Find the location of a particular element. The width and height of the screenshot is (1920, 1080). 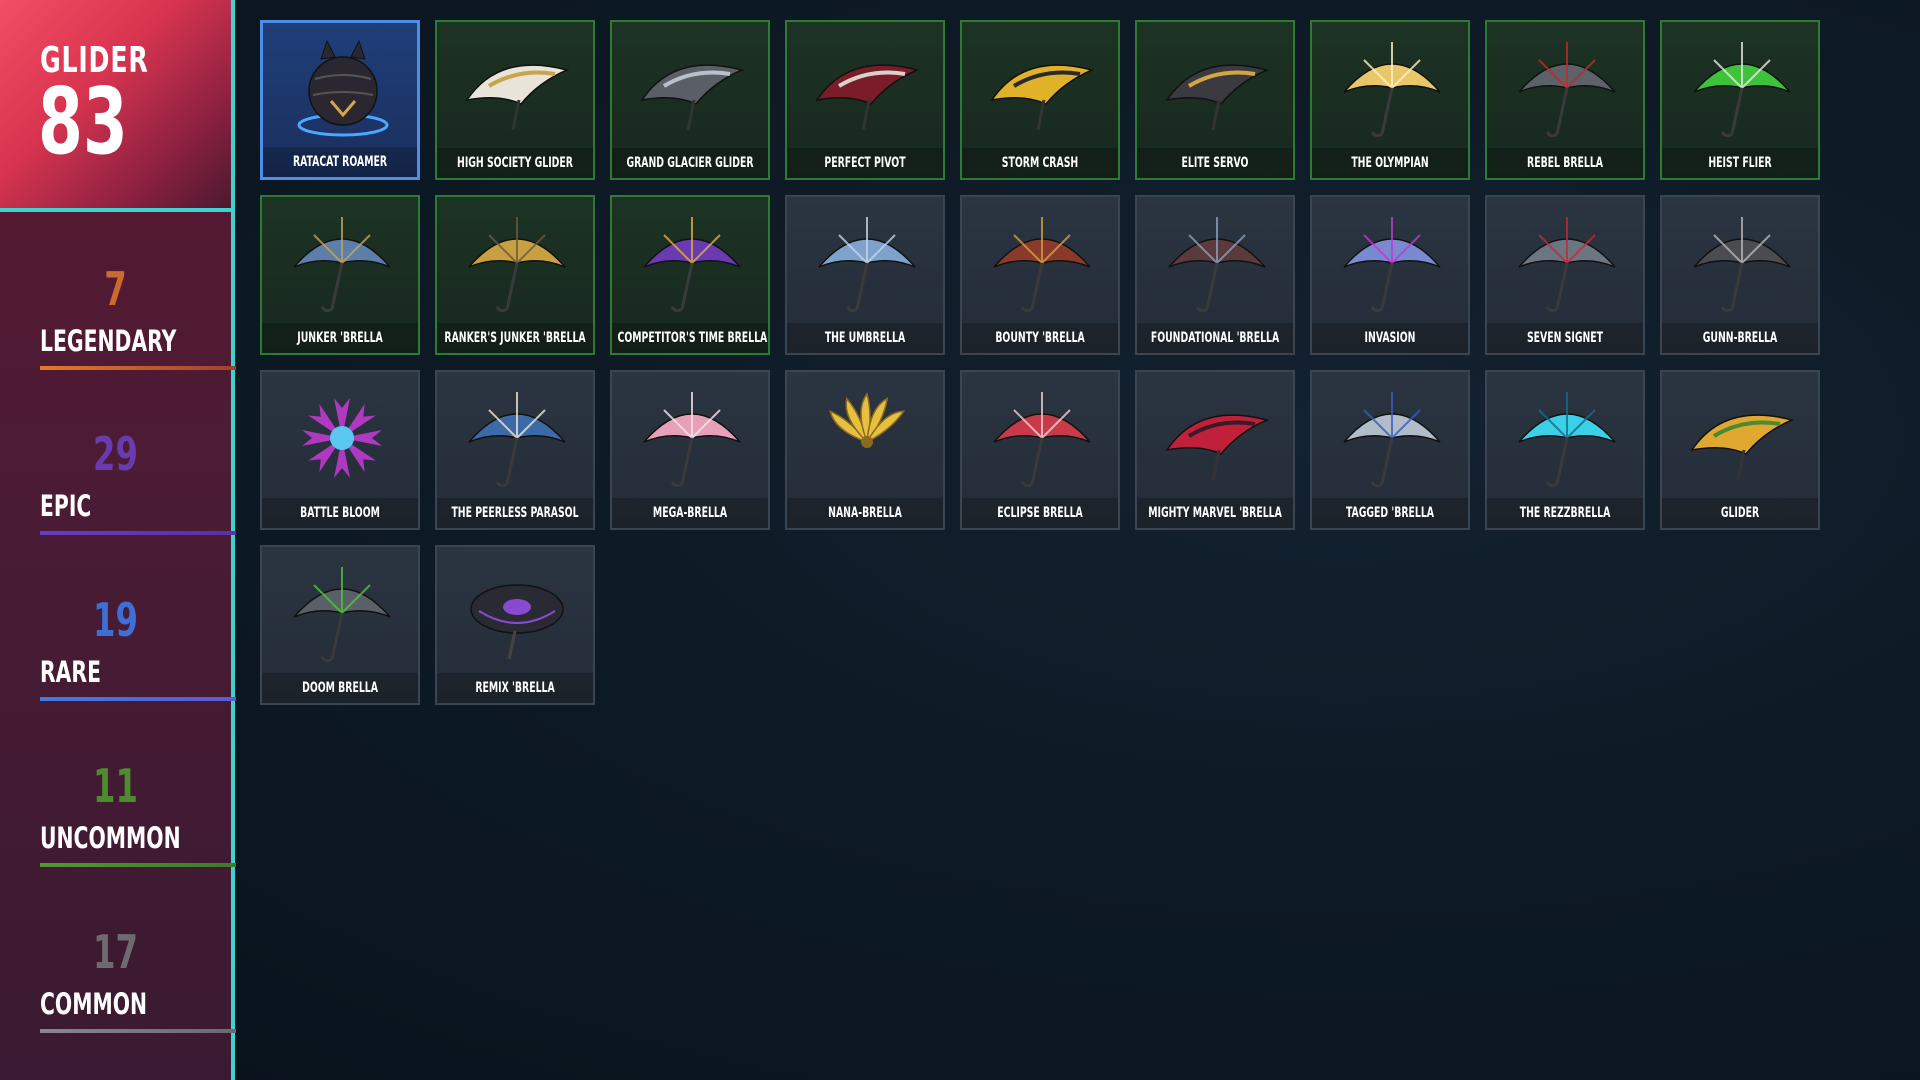

category-header: GLIDER 83 is located at coordinates (115, 106).